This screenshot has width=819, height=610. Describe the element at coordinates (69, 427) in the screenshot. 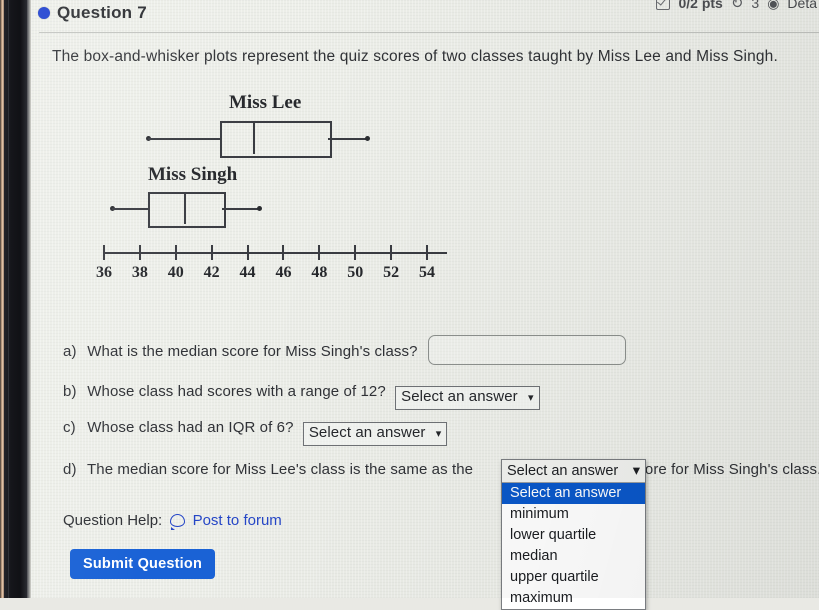

I see `question-c-letter: c)` at that location.